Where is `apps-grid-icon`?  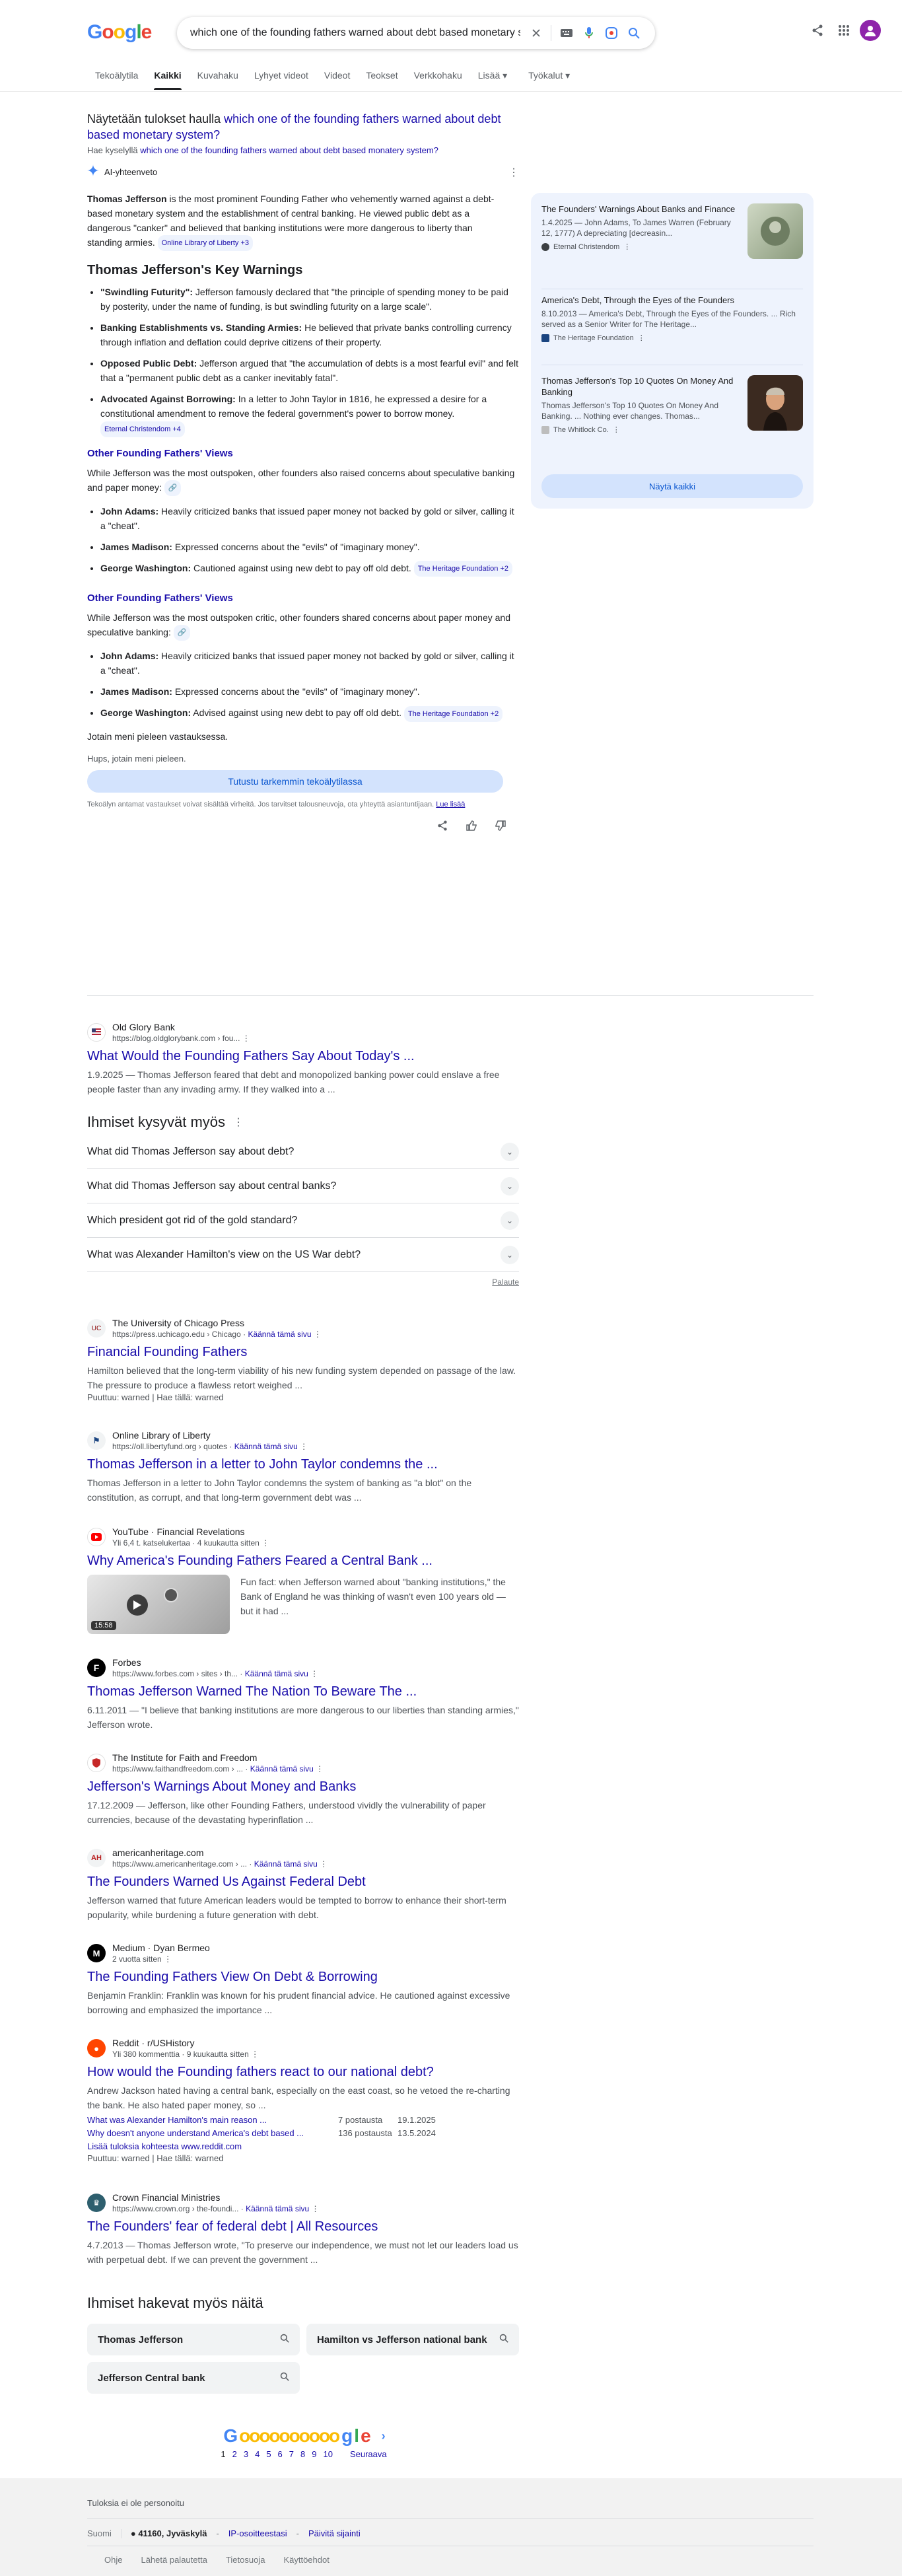
apps-grid-icon is located at coordinates (844, 30).